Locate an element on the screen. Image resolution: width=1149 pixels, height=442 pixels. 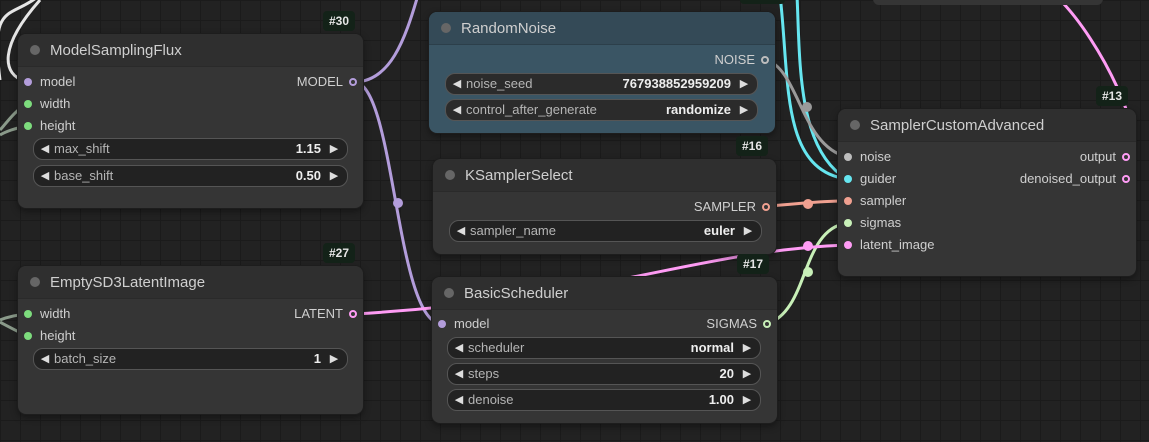
output-denoised-output: denoised_output is located at coordinates (1078, 179).